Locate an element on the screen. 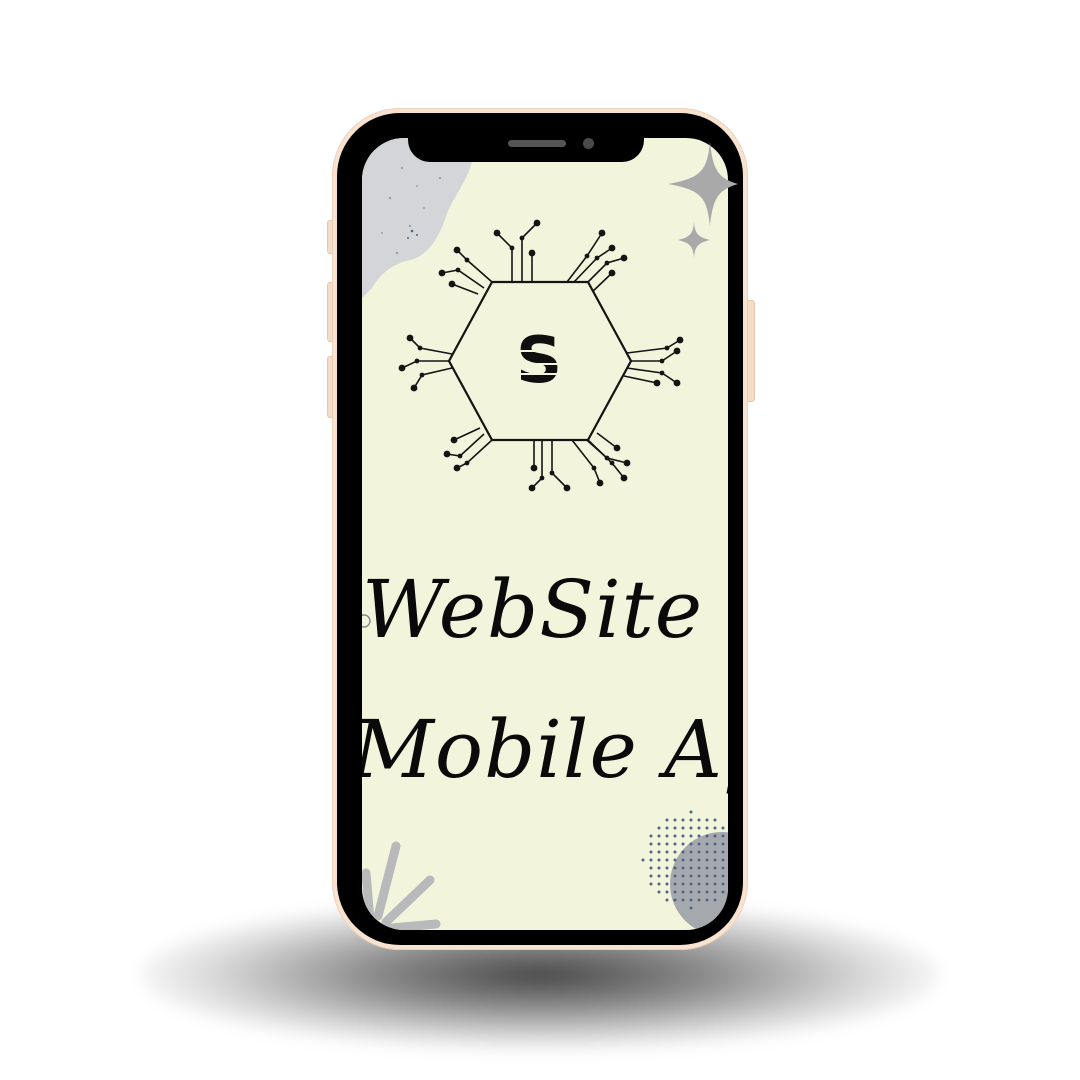 This screenshot has width=1080, height=1080. title-line-2: Mobile App is located at coordinates (545, 749).